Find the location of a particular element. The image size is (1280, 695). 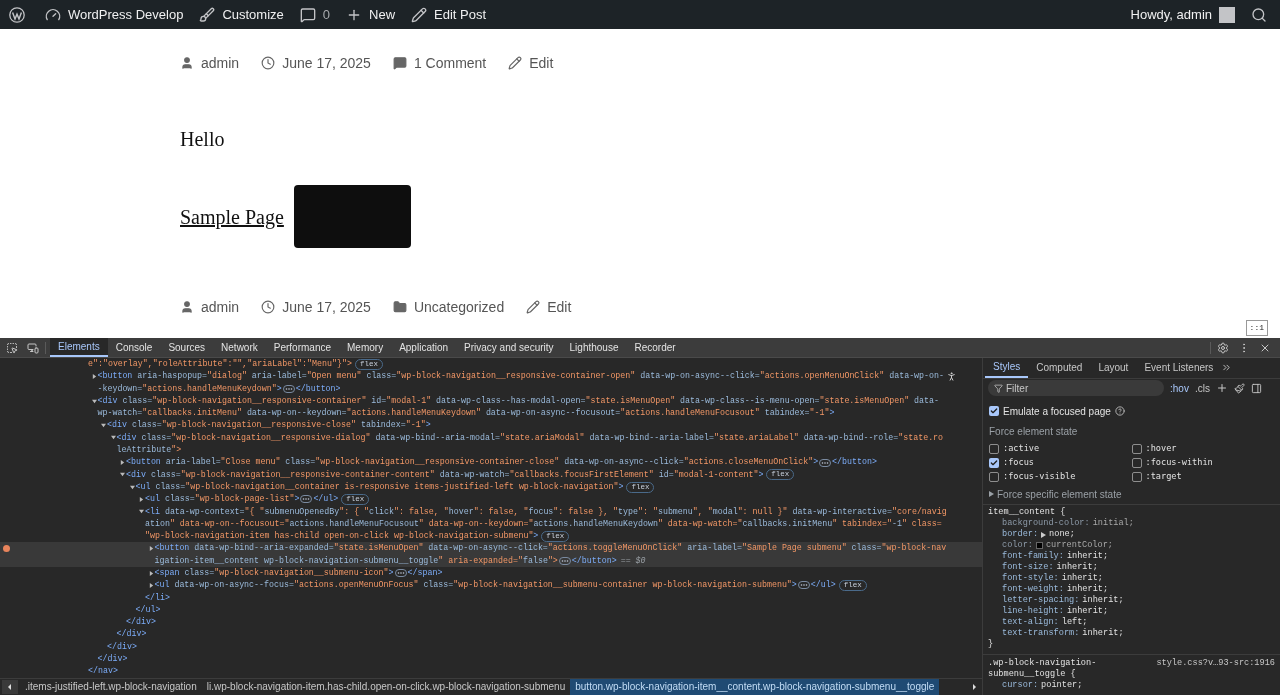

pane-tab: Computed is located at coordinates (1059, 368).